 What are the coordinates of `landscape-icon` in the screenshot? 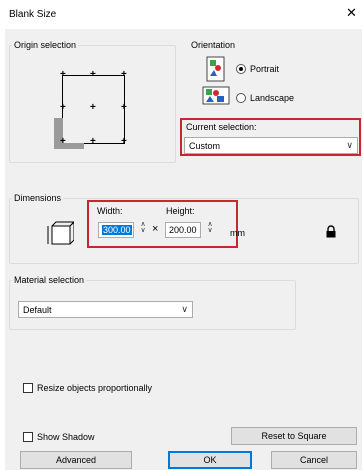 It's located at (217, 95).